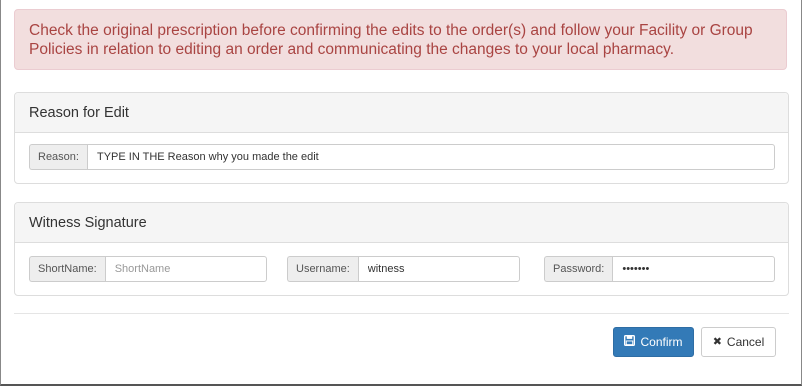 The height and width of the screenshot is (390, 802). Describe the element at coordinates (693, 269) in the screenshot. I see `password-input` at that location.